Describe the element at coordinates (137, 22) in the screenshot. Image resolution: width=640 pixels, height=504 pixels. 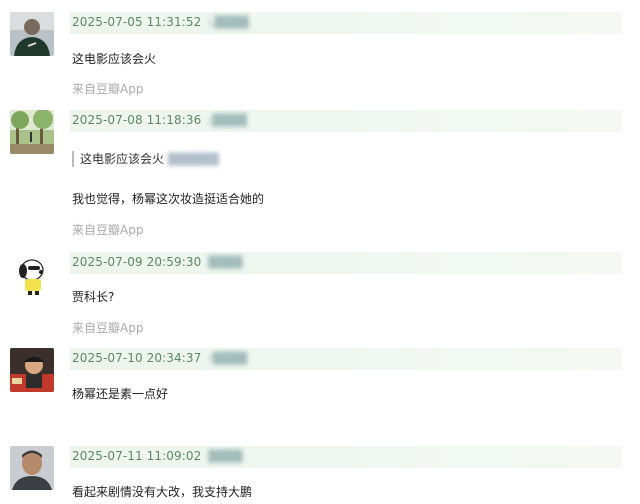
I see `comment-time: 2025-07-05 11:31:52` at that location.